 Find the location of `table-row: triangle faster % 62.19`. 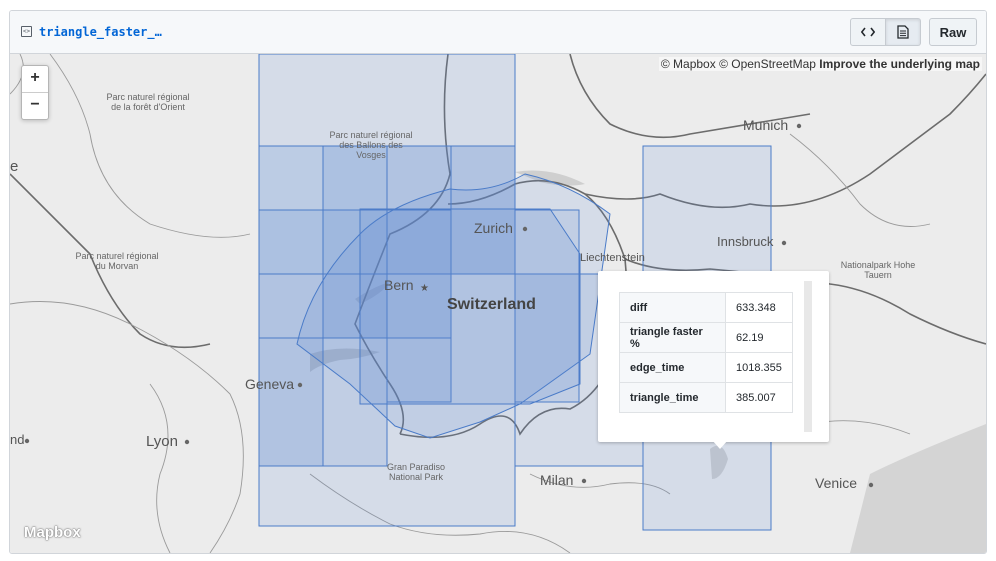

table-row: triangle faster % 62.19 is located at coordinates (706, 337).